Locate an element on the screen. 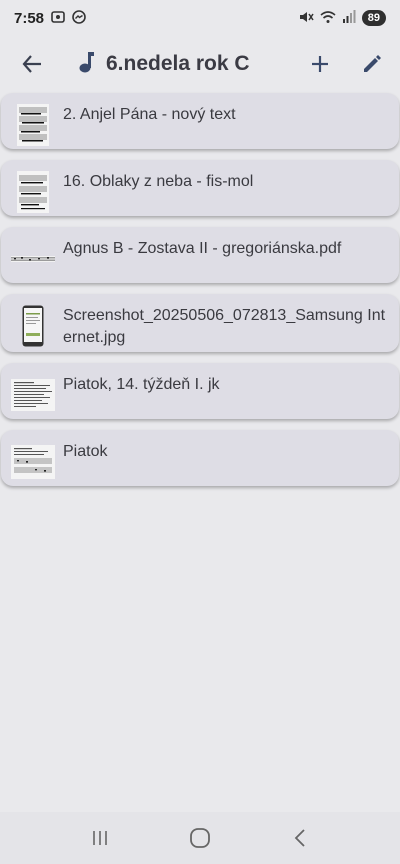  wifi-icon is located at coordinates (328, 18).